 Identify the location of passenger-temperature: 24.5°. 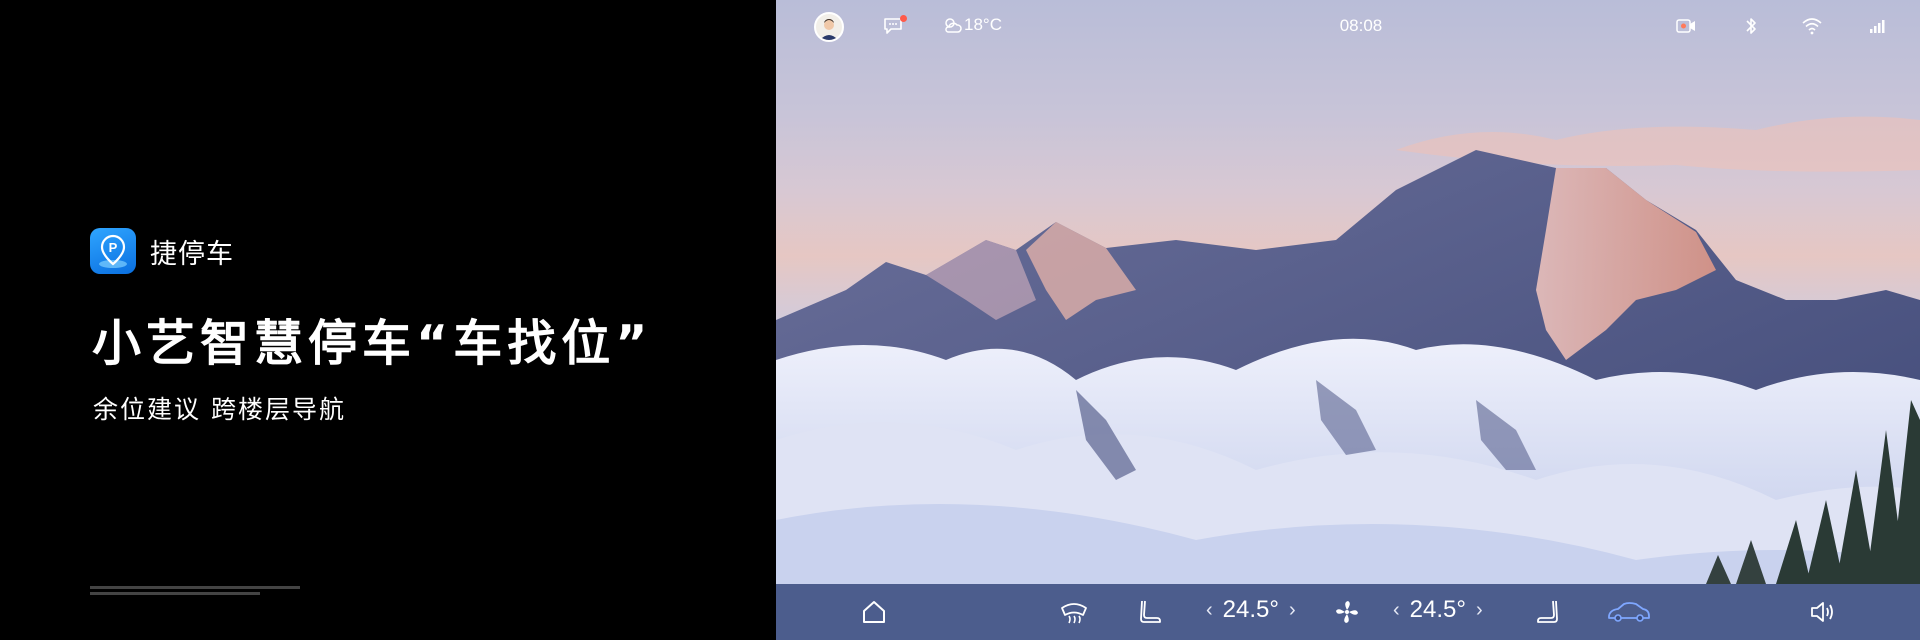
(1437, 609).